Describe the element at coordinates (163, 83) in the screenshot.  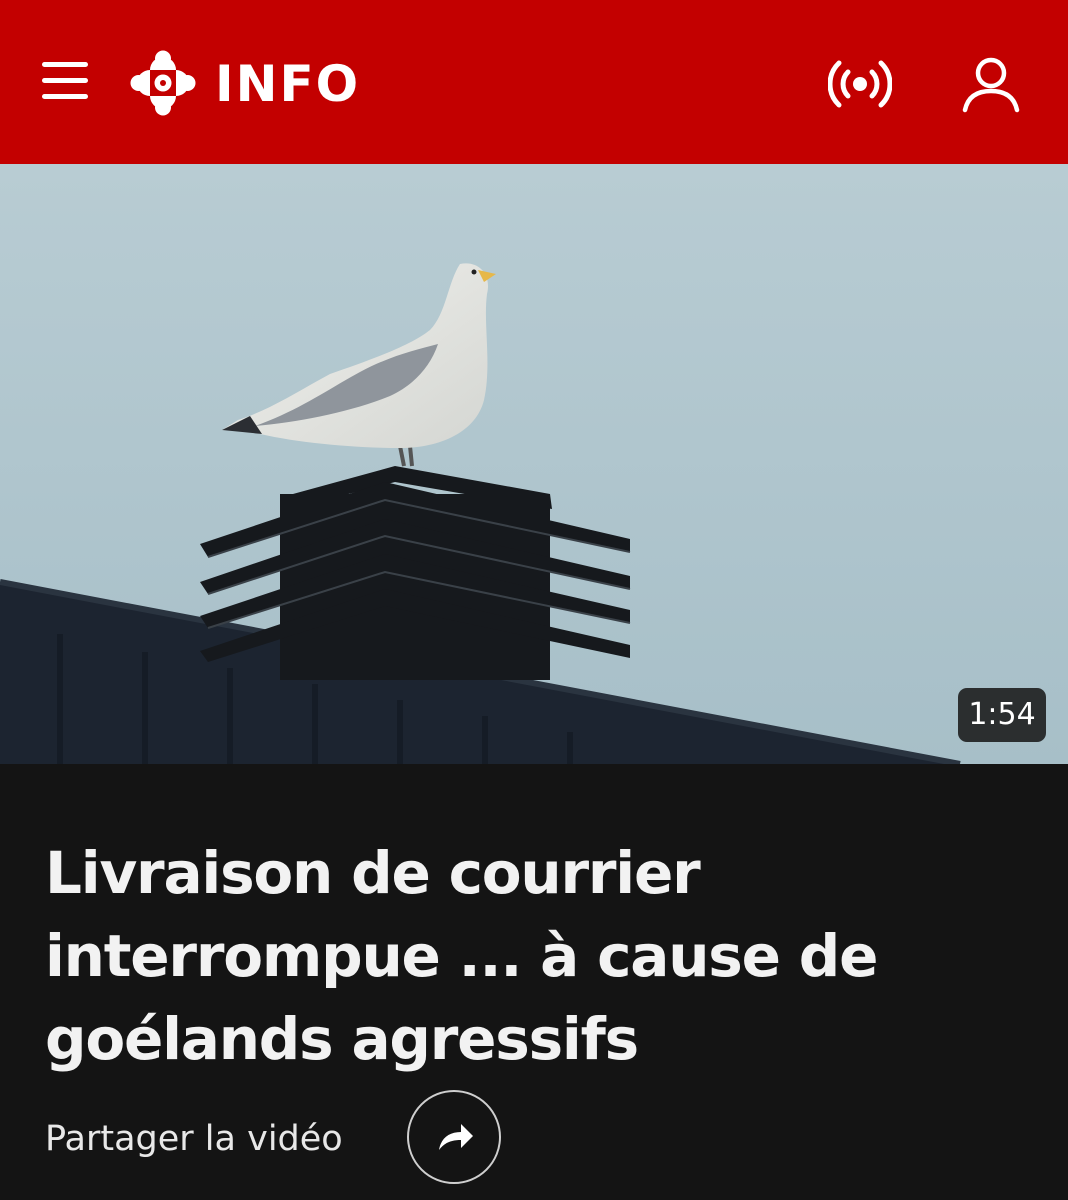
I see `cbc-gem-logo` at that location.